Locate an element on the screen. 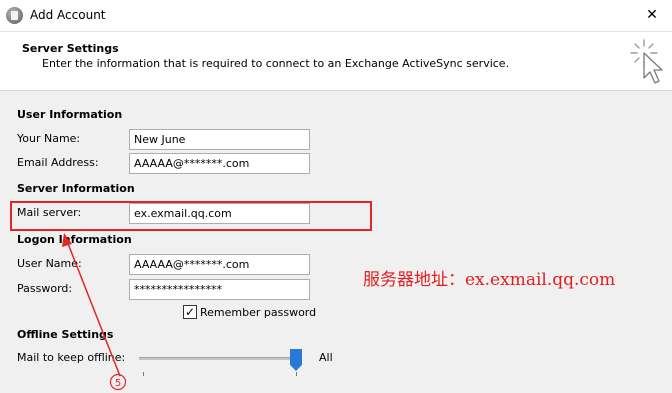 The image size is (672, 393). offline-slider-thumb is located at coordinates (296, 360).